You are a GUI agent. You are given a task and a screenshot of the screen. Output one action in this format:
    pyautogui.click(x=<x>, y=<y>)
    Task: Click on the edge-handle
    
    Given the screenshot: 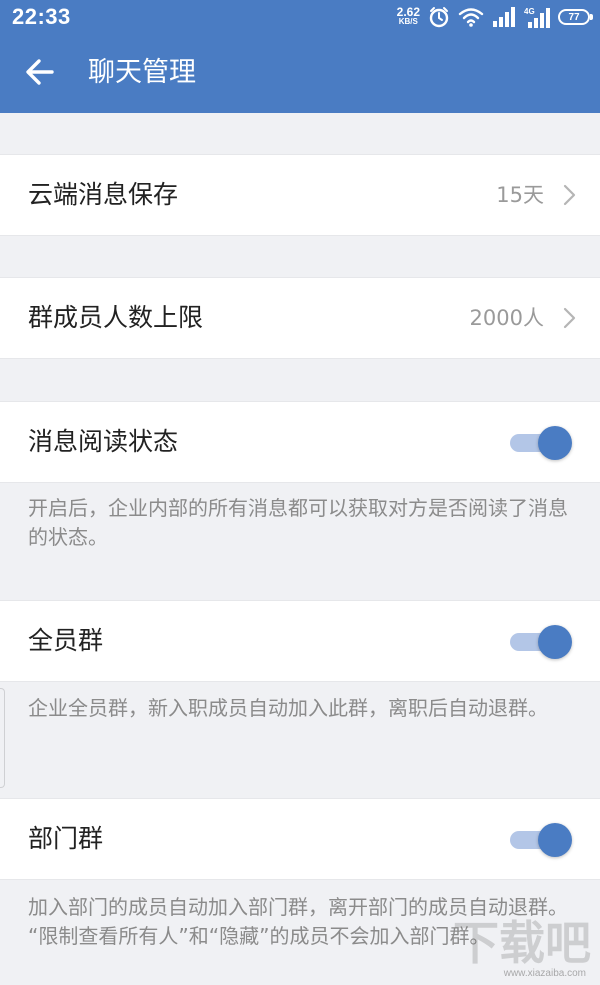 What is the action you would take?
    pyautogui.click(x=2, y=738)
    